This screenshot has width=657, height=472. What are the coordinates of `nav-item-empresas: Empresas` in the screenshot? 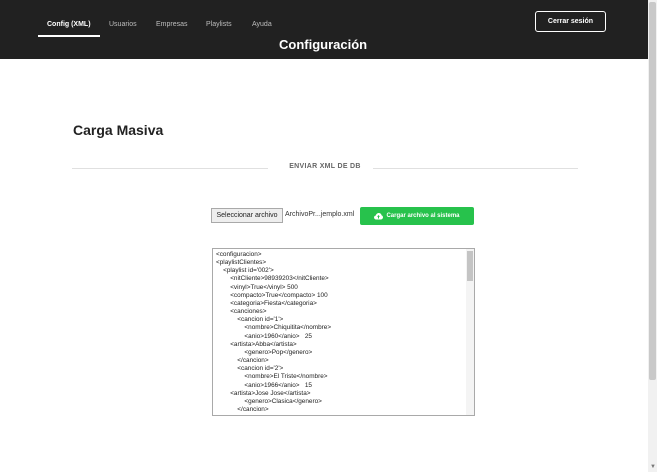 It's located at (172, 24).